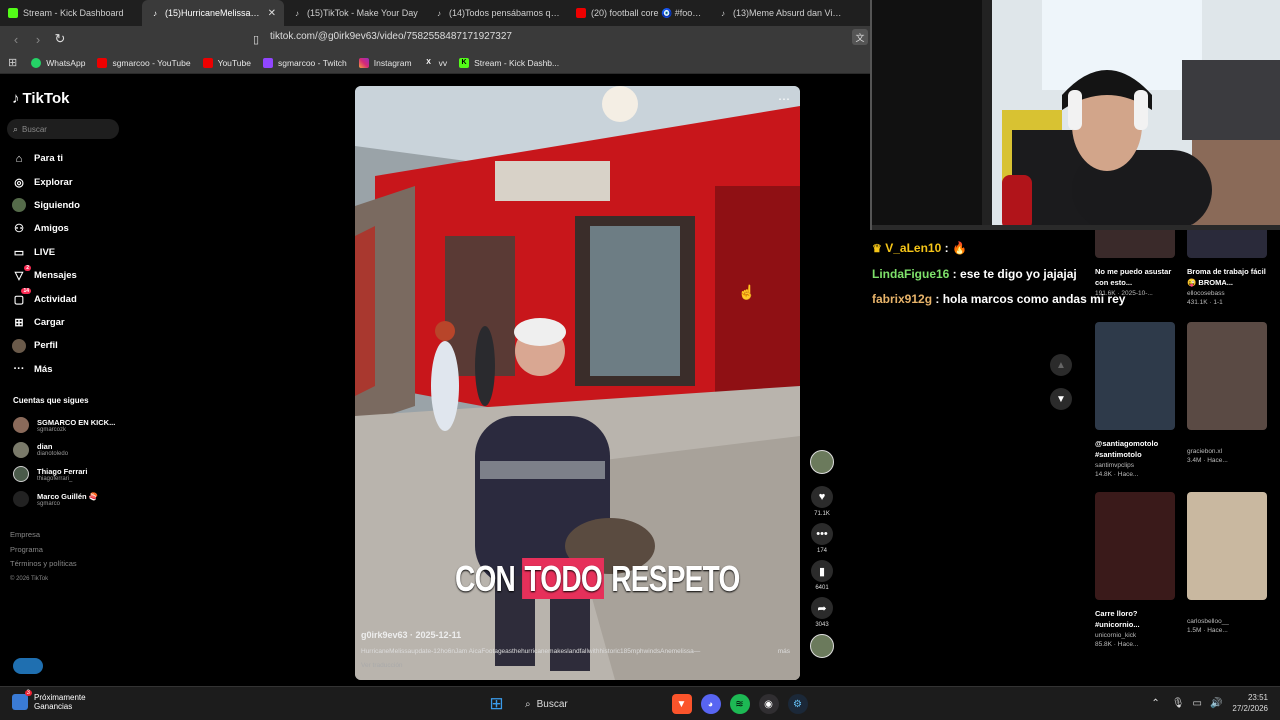 Image resolution: width=1280 pixels, height=720 pixels. Describe the element at coordinates (28, 693) in the screenshot. I see `widgets-badge: 3` at that location.